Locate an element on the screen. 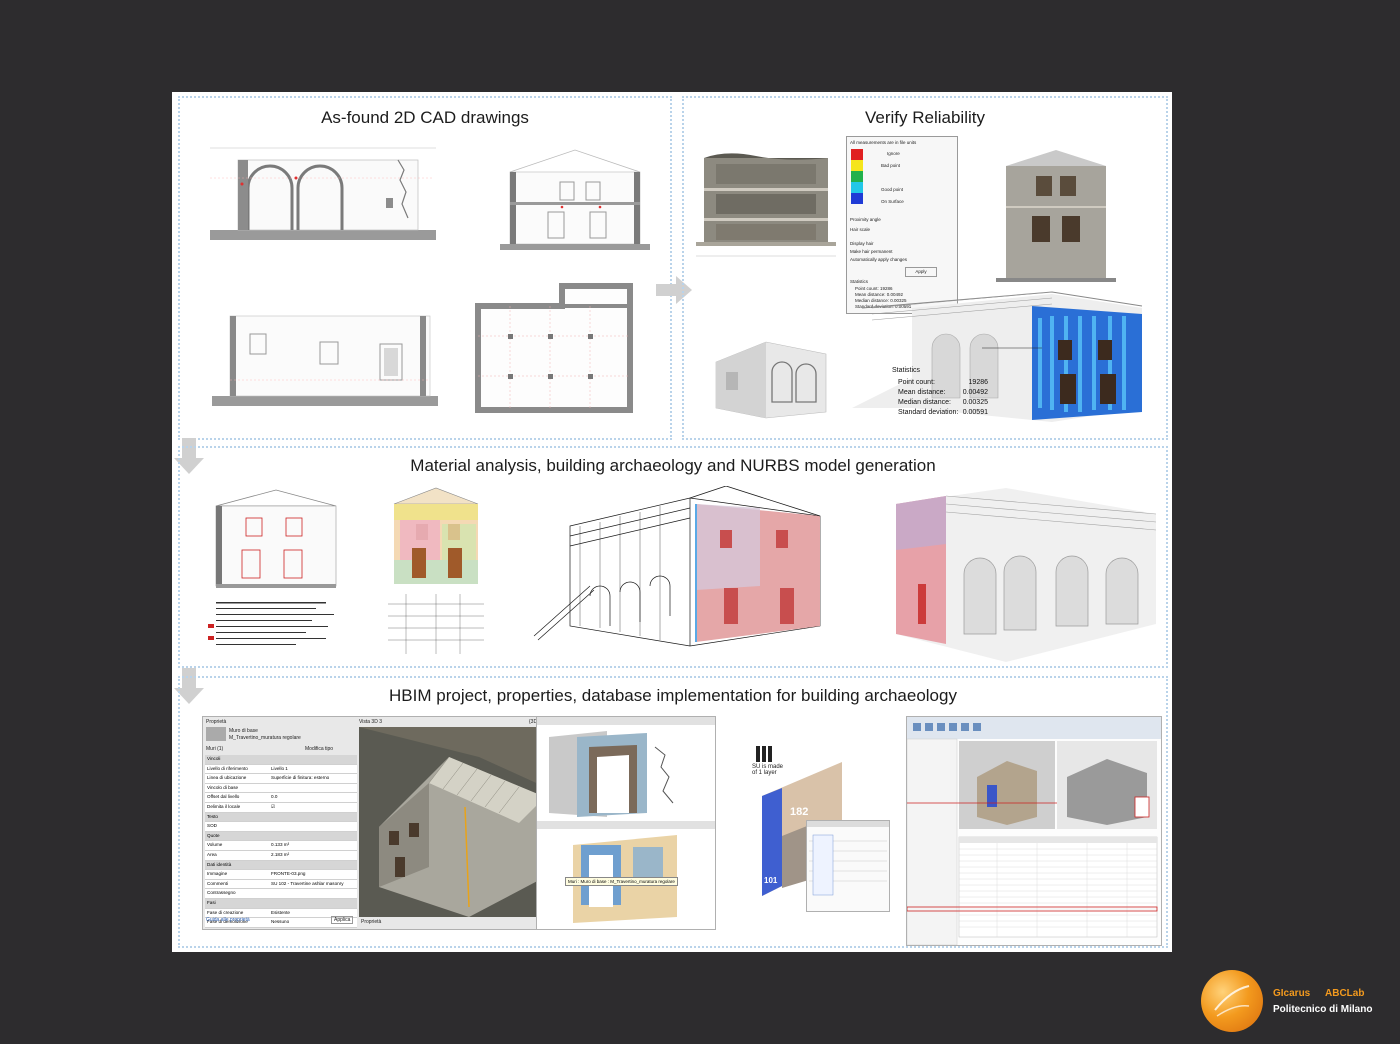  property-row: Delimita il locale ☑ is located at coordinates (281, 807).